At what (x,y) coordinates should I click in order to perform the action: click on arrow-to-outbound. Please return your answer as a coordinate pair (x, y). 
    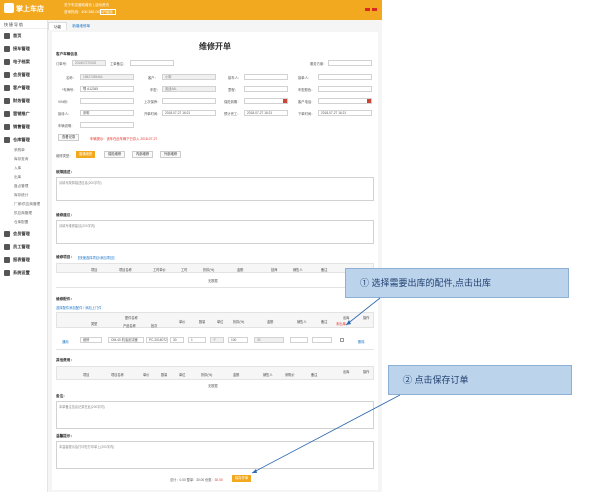
    Looking at the image, I should click on (363, 311).